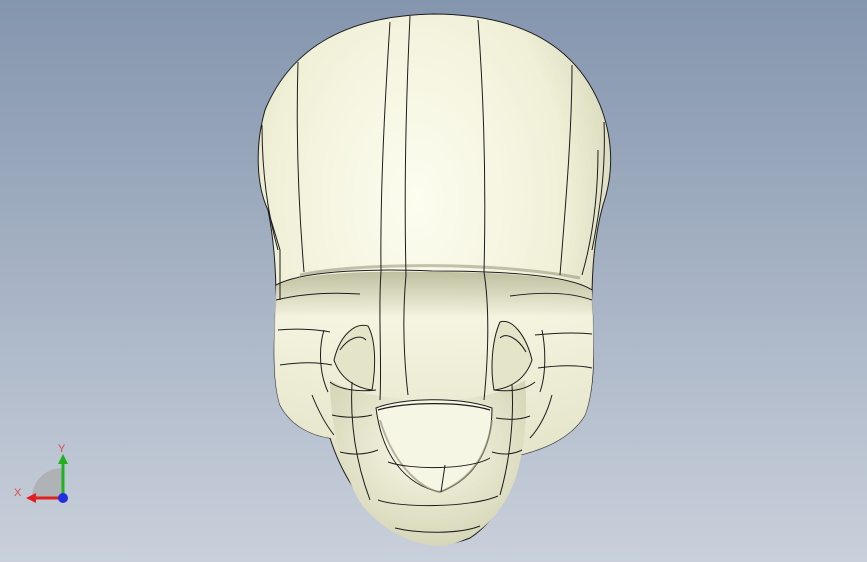 The height and width of the screenshot is (562, 867). I want to click on y-axis-label: Y, so click(62, 449).